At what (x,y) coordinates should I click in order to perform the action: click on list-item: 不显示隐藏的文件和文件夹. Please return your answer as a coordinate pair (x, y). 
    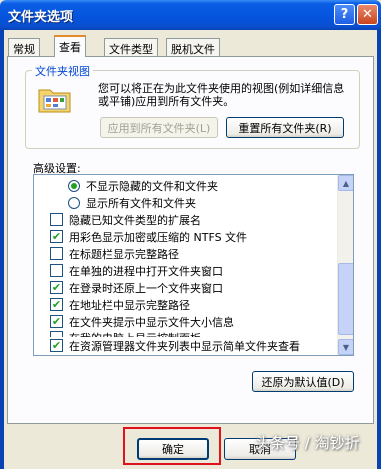
    Looking at the image, I should click on (143, 185).